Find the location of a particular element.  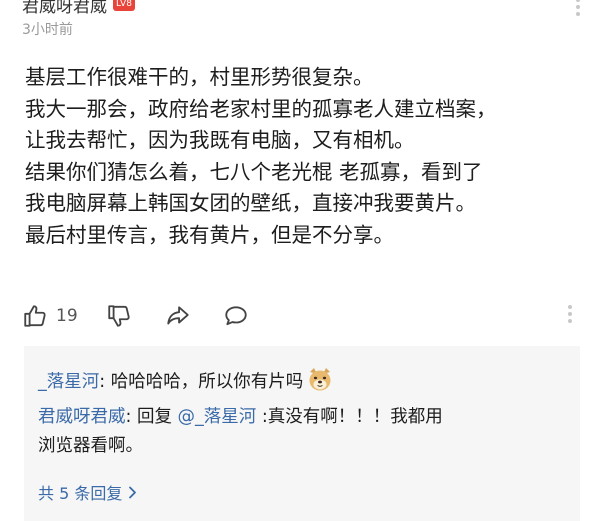

reply-text: :真没有啊！！！我都用 is located at coordinates (349, 417).